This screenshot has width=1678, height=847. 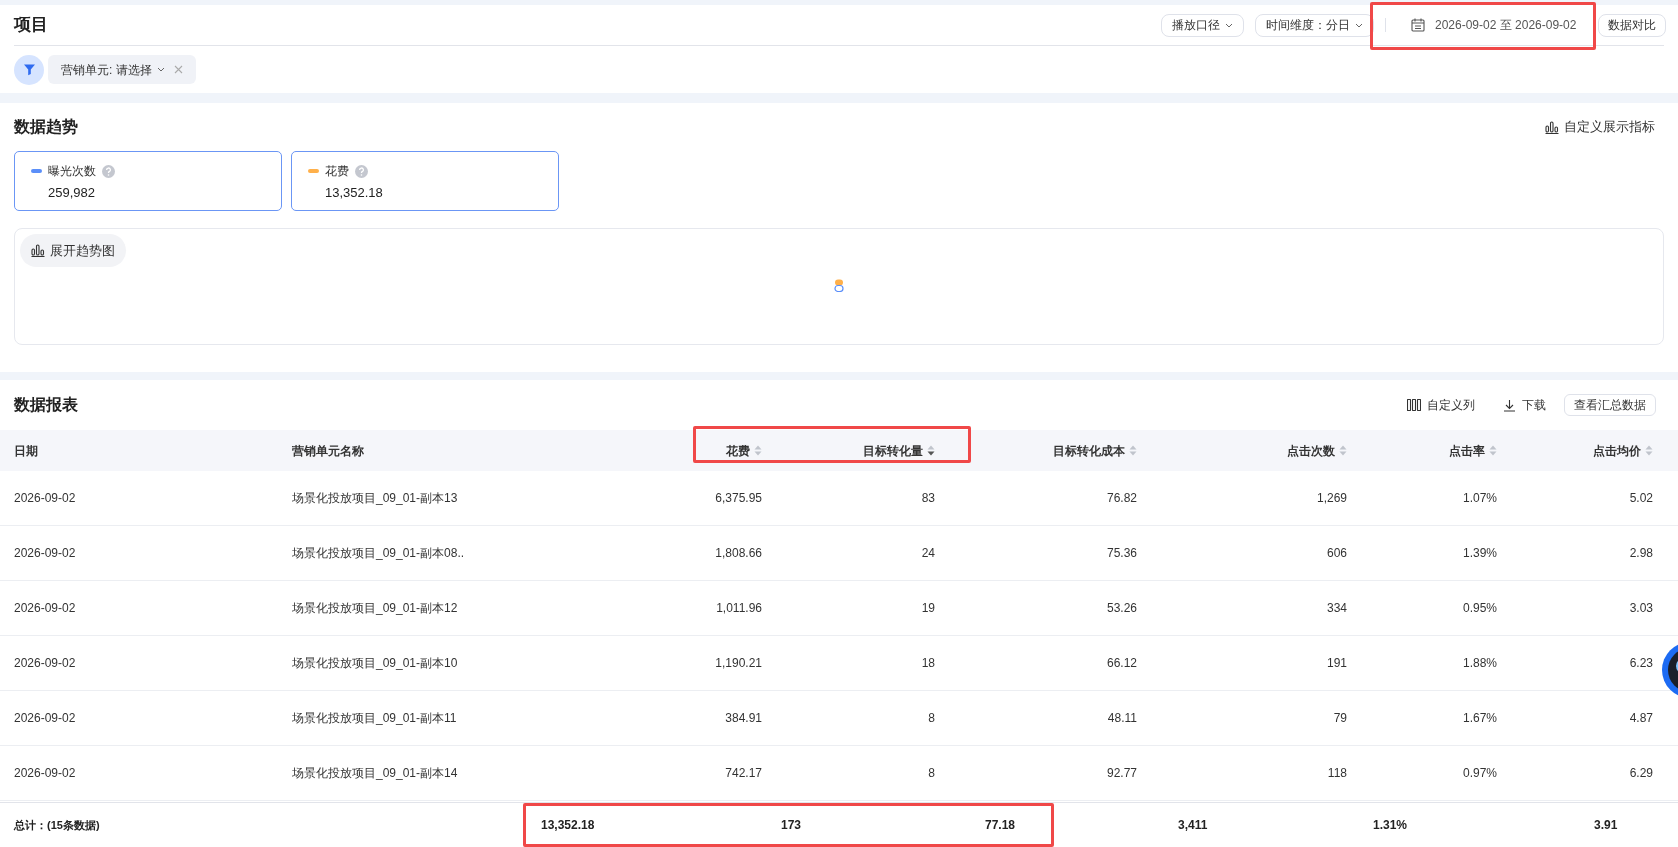 What do you see at coordinates (375, 663) in the screenshot?
I see `table-cell-text: 场景化投放项目_09_01-副本10` at bounding box center [375, 663].